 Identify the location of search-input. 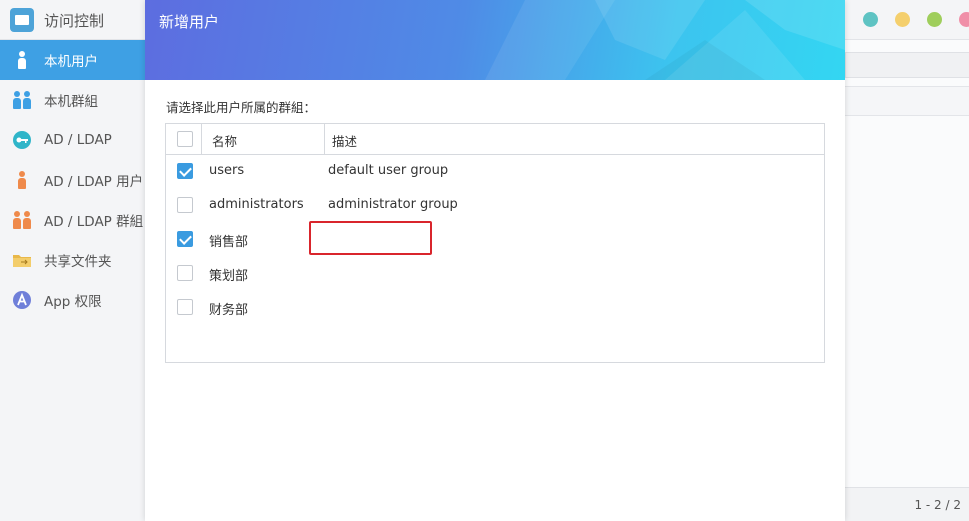
(907, 65).